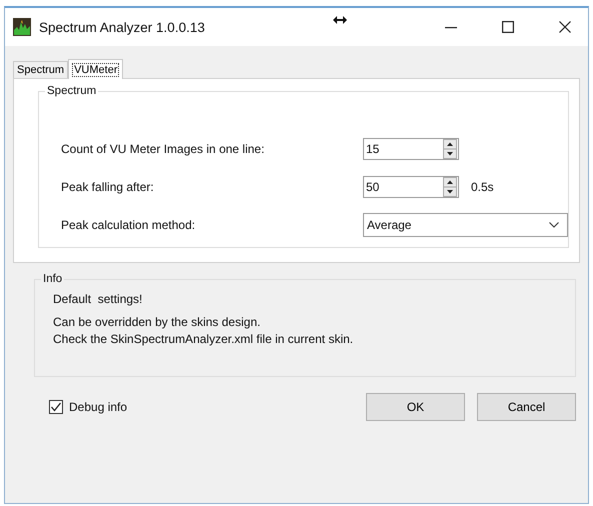  I want to click on info-text: Check the SkinSpectrumAnalyzer.xml file in current skin., so click(203, 339).